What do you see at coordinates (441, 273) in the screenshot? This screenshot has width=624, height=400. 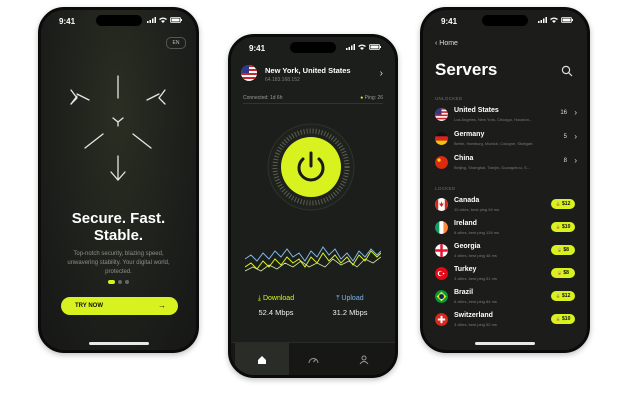 I see `tr-flag-icon` at bounding box center [441, 273].